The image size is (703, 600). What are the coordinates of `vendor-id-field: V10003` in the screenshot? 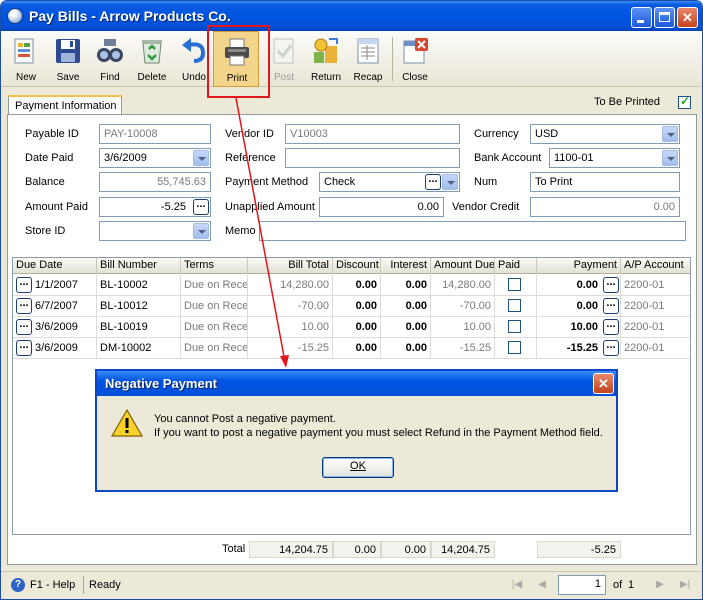 It's located at (372, 134).